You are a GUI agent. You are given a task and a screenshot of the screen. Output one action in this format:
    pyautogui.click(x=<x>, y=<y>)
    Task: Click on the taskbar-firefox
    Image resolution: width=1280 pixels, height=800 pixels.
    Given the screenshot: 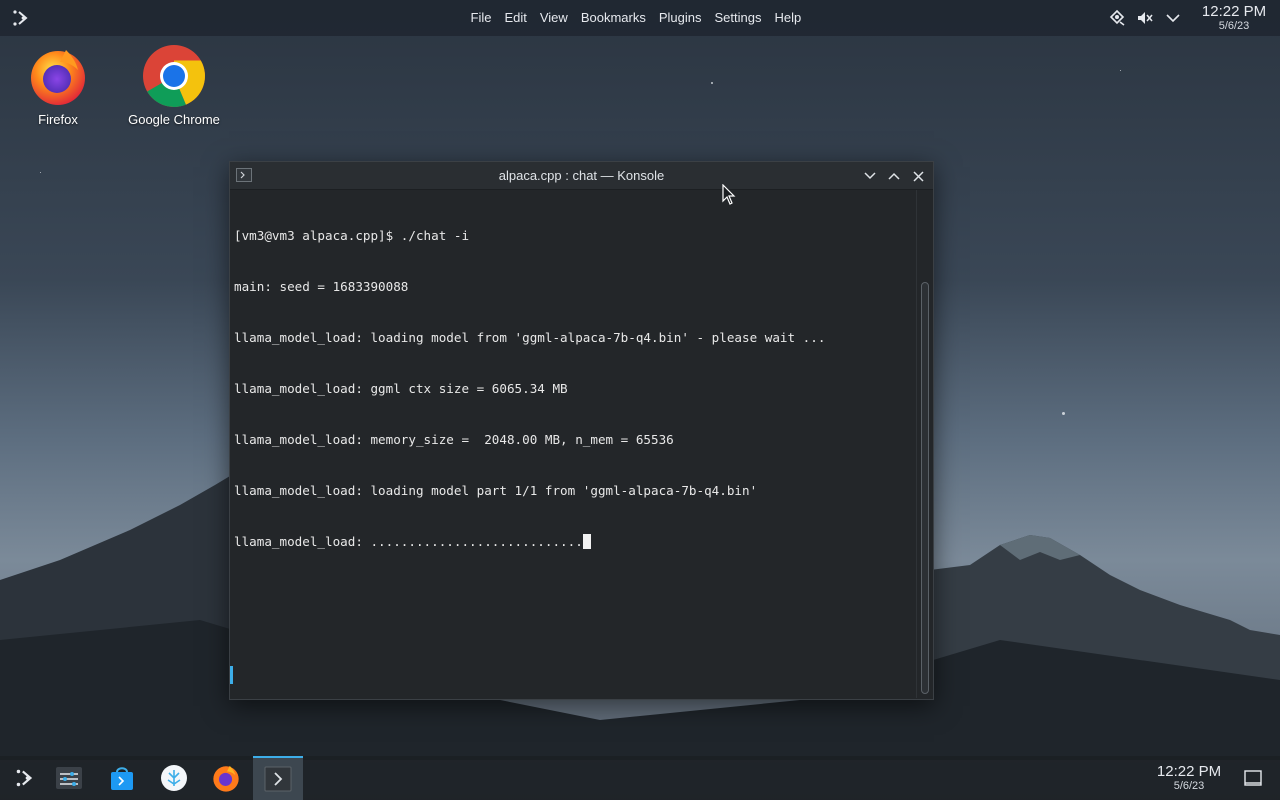 What is the action you would take?
    pyautogui.click(x=226, y=778)
    